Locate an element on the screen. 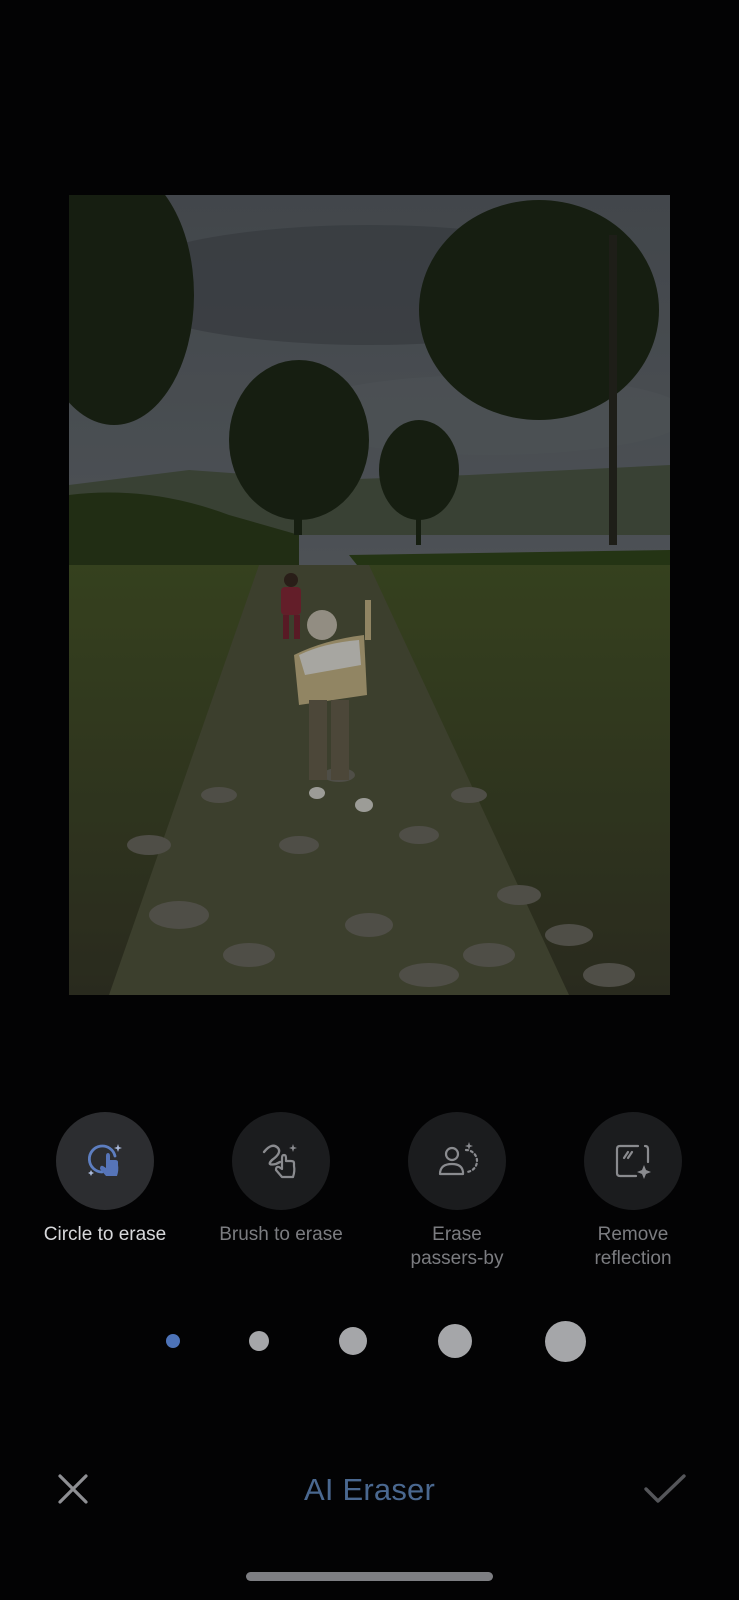  tool-circle-to-erase: Circle to erase is located at coordinates (105, 1179).